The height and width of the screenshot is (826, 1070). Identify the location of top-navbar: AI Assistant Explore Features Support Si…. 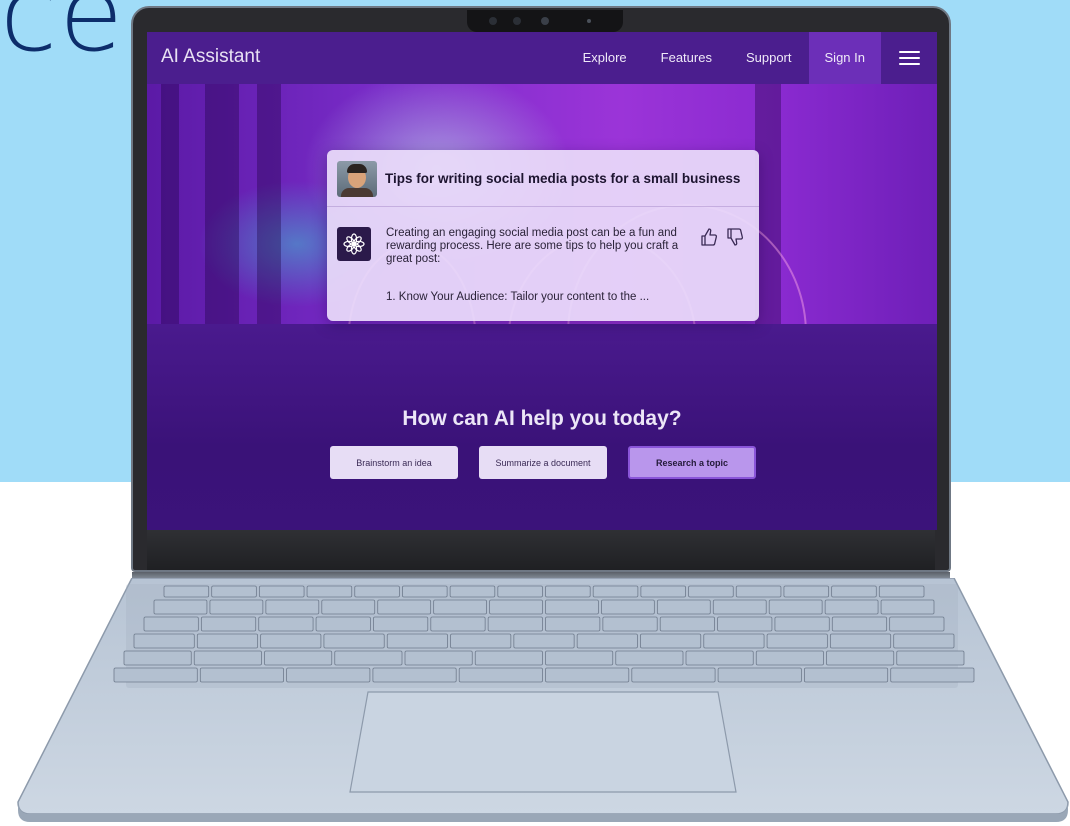
(542, 58).